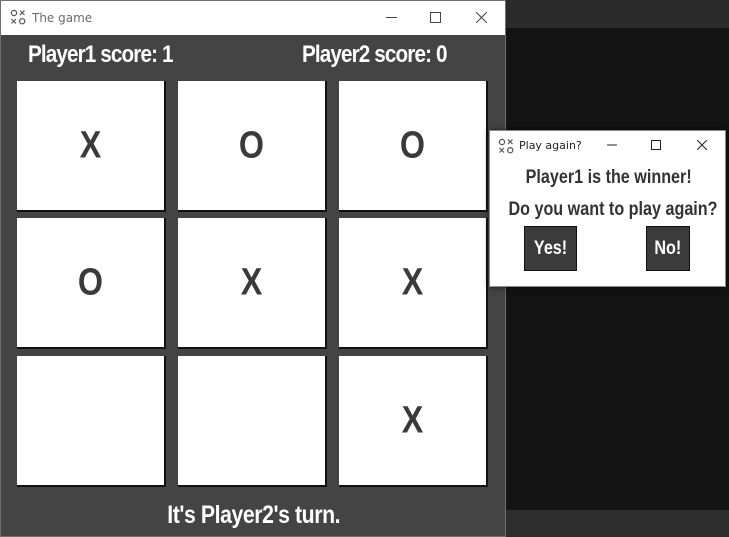 This screenshot has height=537, width=729. What do you see at coordinates (253, 18) in the screenshot?
I see `game-titlebar: The game` at bounding box center [253, 18].